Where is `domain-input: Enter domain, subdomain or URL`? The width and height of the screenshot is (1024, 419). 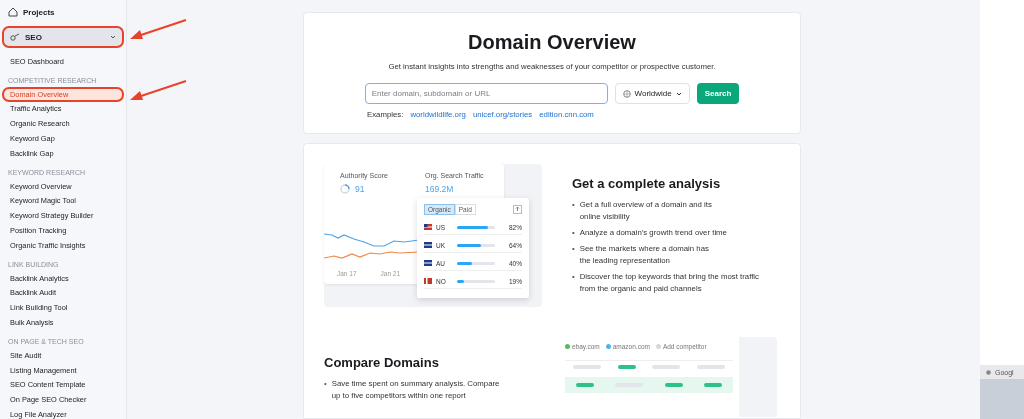
domain-input: Enter domain, subdomain or URL is located at coordinates (486, 93).